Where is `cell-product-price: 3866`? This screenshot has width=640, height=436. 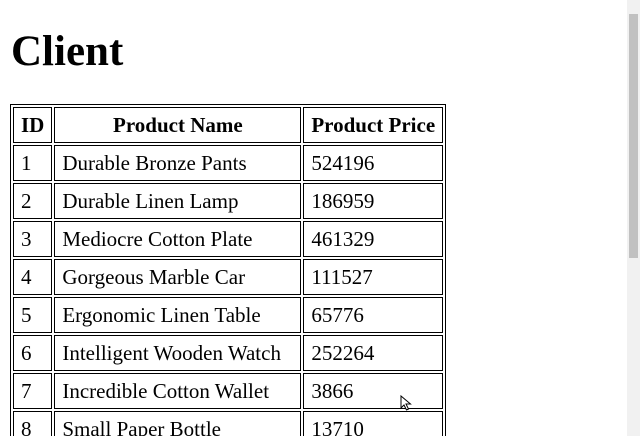
cell-product-price: 3866 is located at coordinates (373, 391).